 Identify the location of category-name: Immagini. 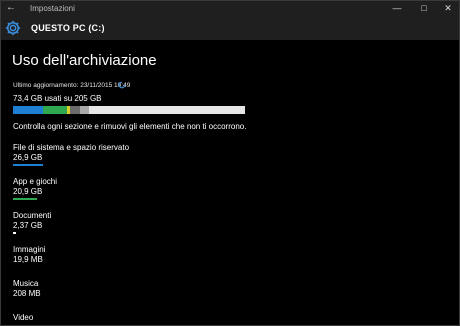
(29, 249).